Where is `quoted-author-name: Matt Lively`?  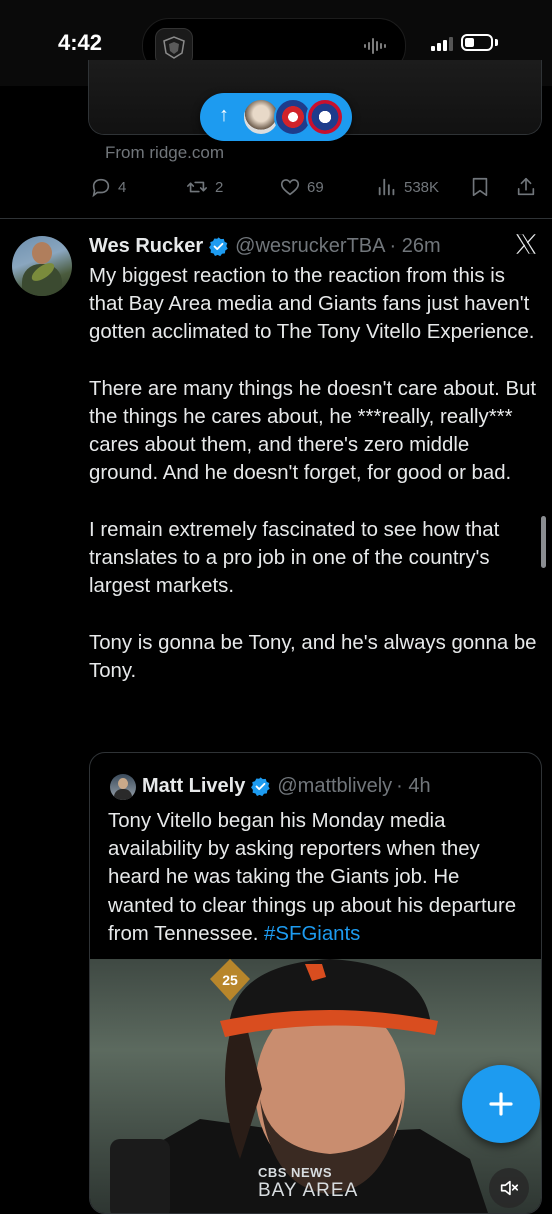
quoted-author-name: Matt Lively is located at coordinates (194, 785).